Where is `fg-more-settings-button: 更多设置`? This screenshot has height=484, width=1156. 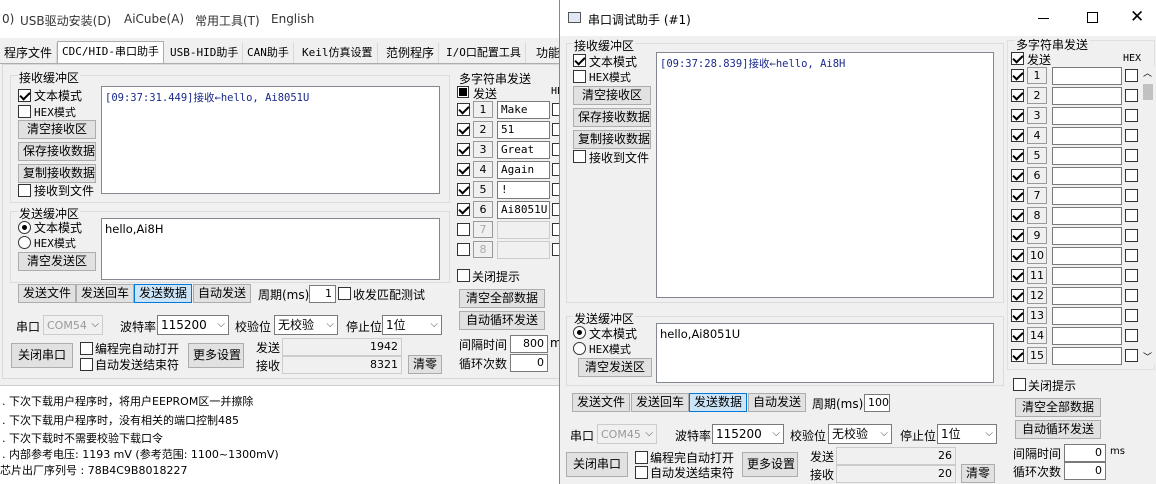 fg-more-settings-button: 更多设置 is located at coordinates (770, 464).